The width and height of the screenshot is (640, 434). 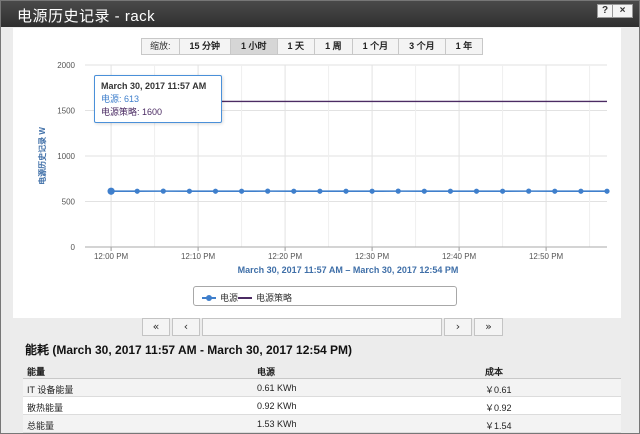 I want to click on y-axis-title: 电源历史记录 W, so click(x=42, y=156).